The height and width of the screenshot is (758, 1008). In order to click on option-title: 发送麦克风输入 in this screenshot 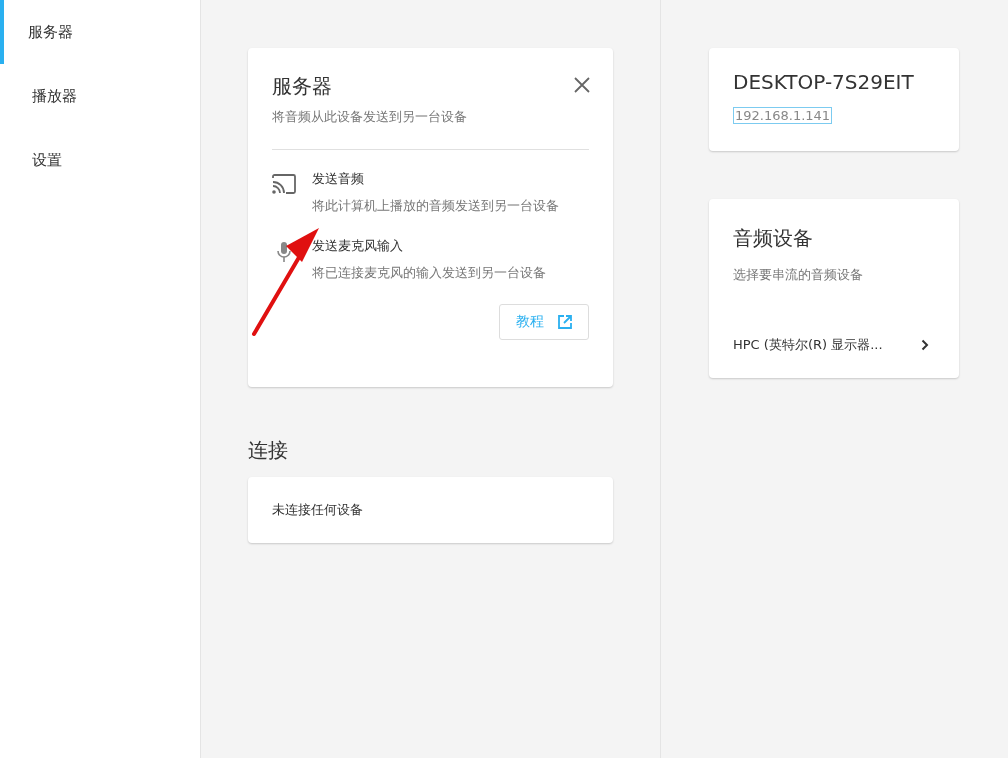, I will do `click(429, 246)`.